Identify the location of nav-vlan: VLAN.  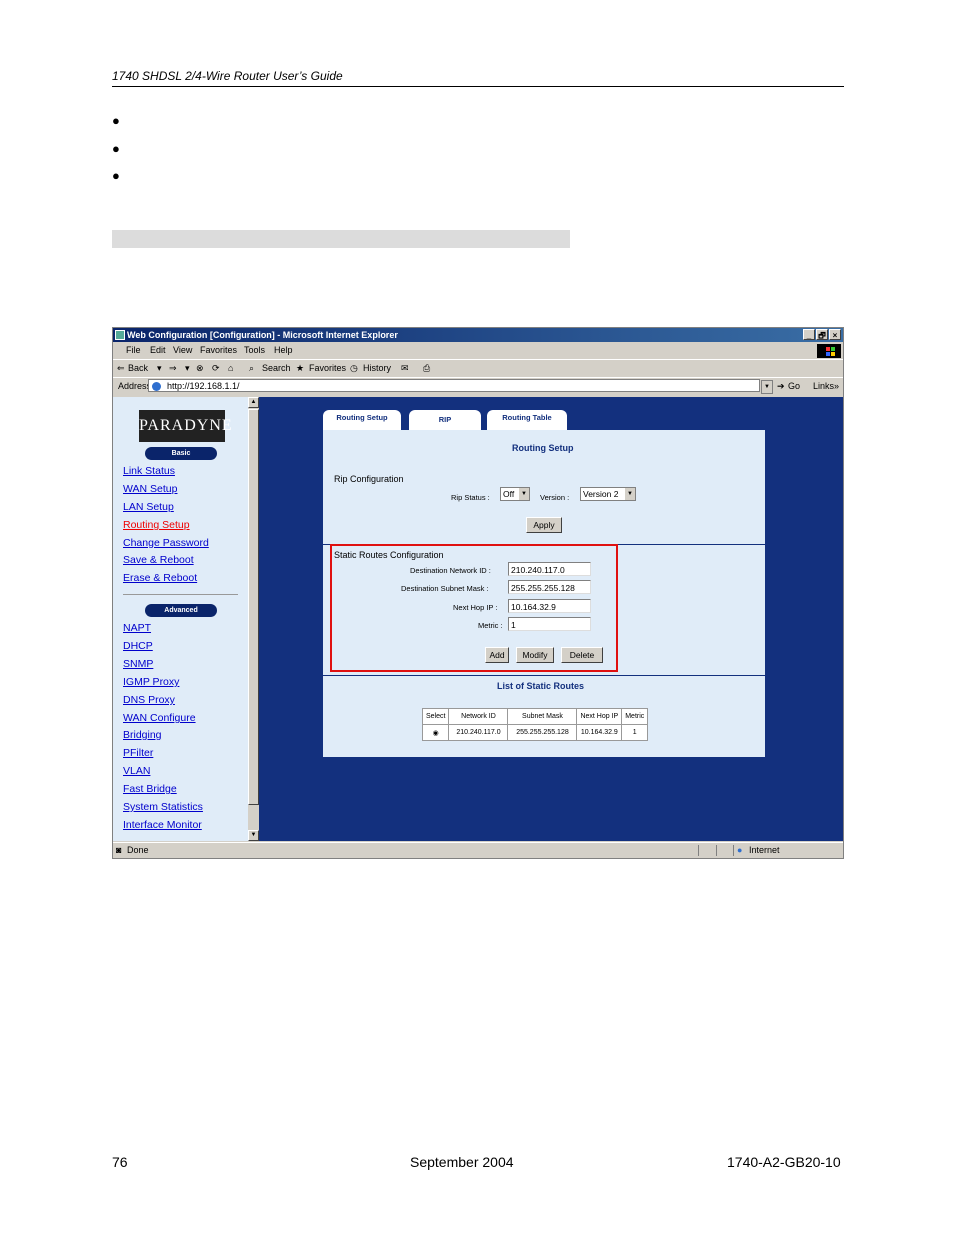
(136, 771).